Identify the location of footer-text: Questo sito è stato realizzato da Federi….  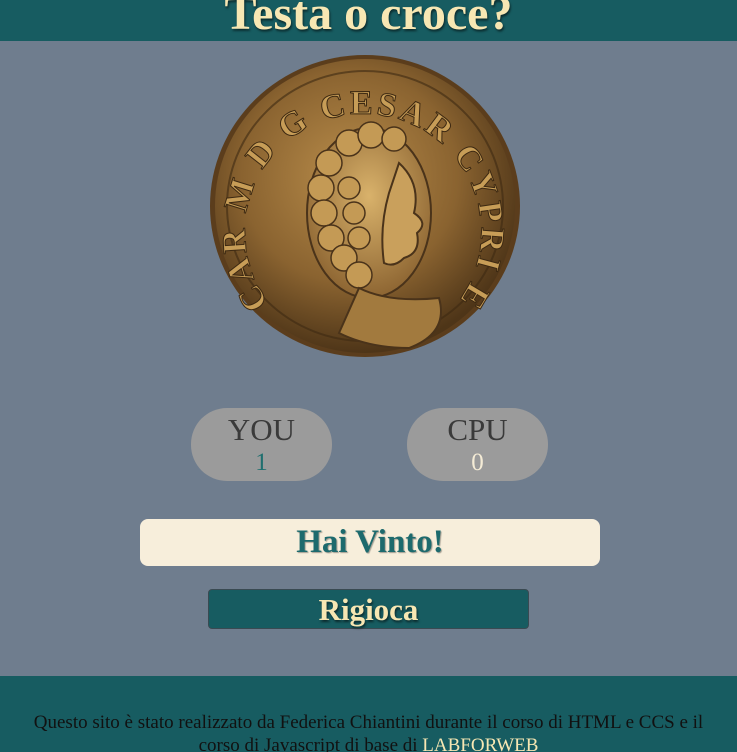
(368, 731).